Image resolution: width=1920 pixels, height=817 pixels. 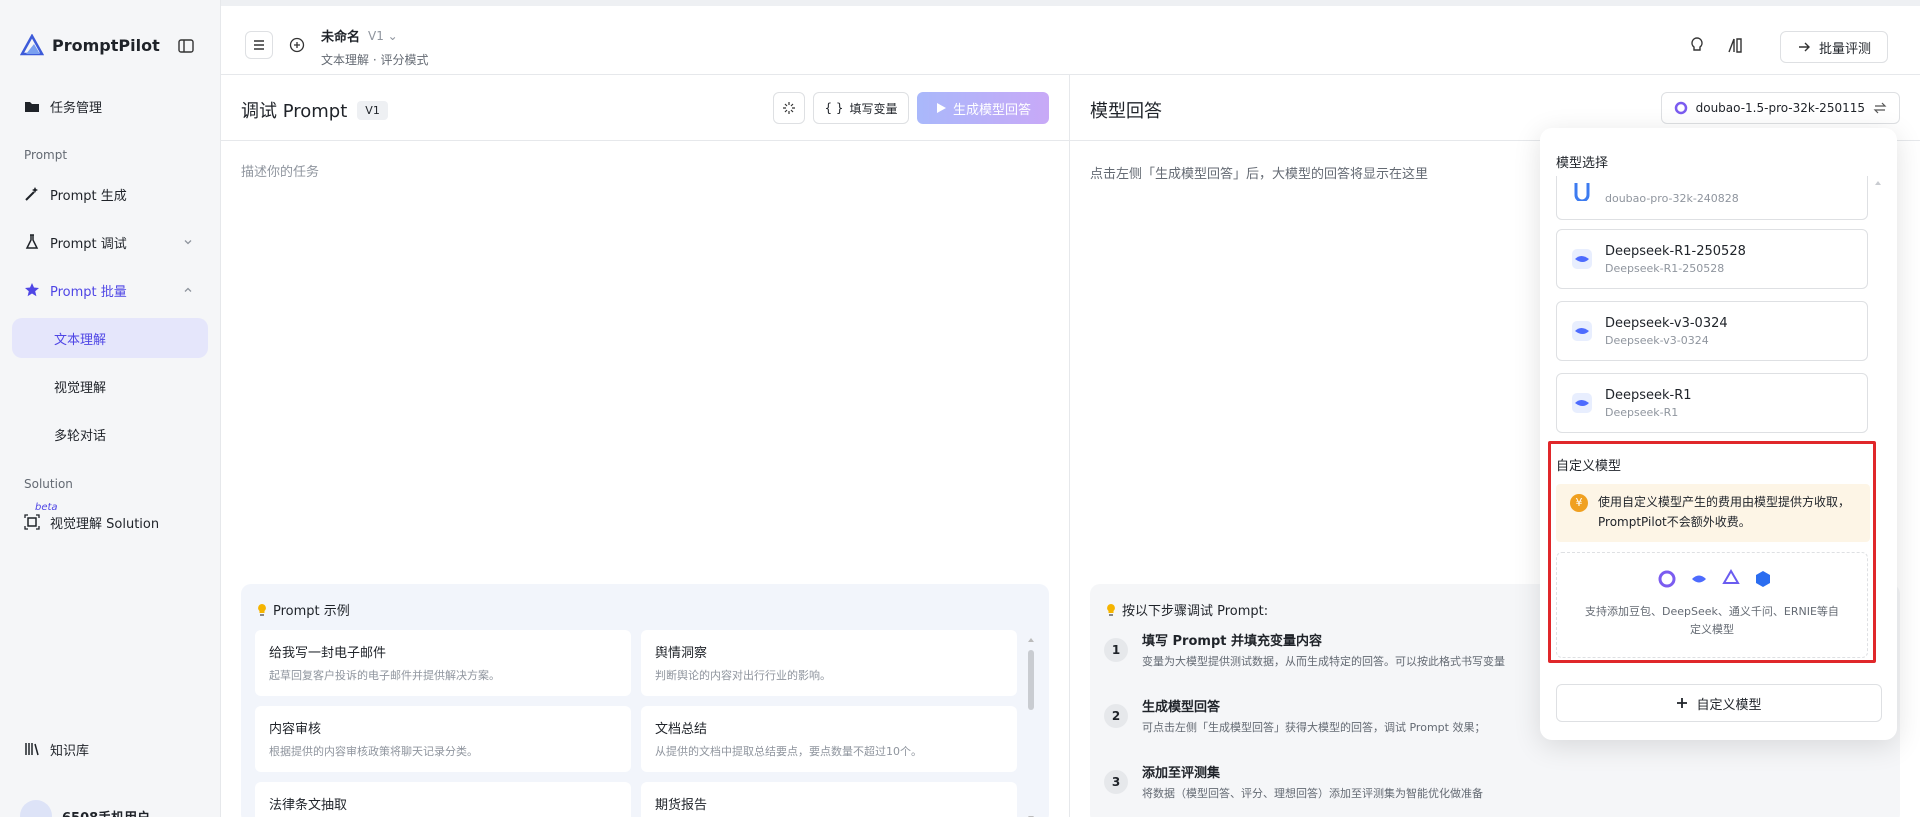 What do you see at coordinates (1804, 47) in the screenshot?
I see `arrow-right-icon` at bounding box center [1804, 47].